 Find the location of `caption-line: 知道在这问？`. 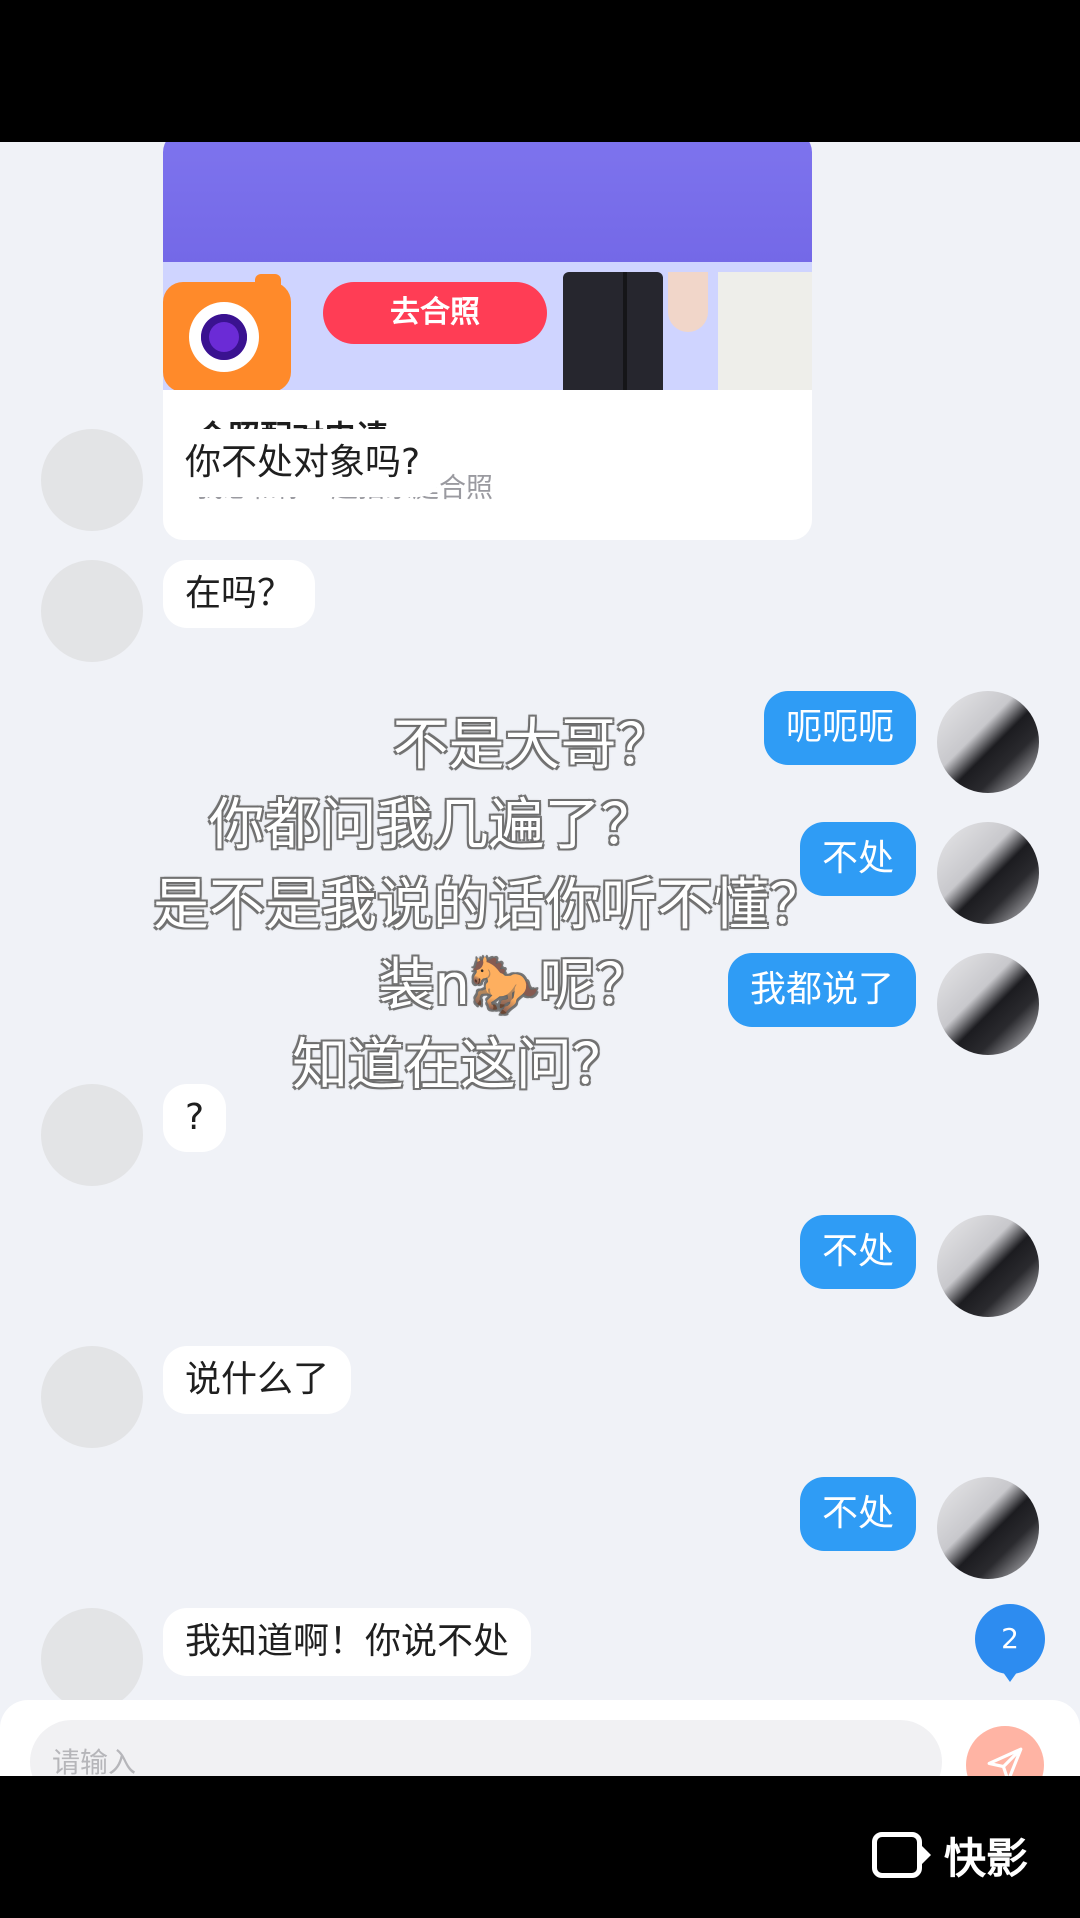

caption-line: 知道在这问？ is located at coordinates (460, 1065).